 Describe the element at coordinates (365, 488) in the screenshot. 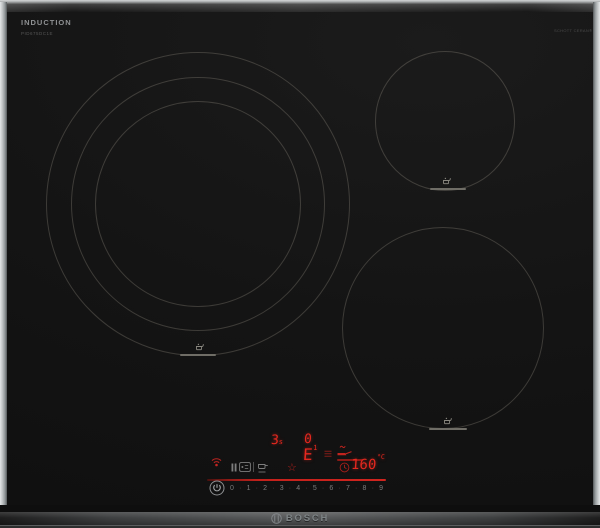

I see `slider-number: 8` at that location.